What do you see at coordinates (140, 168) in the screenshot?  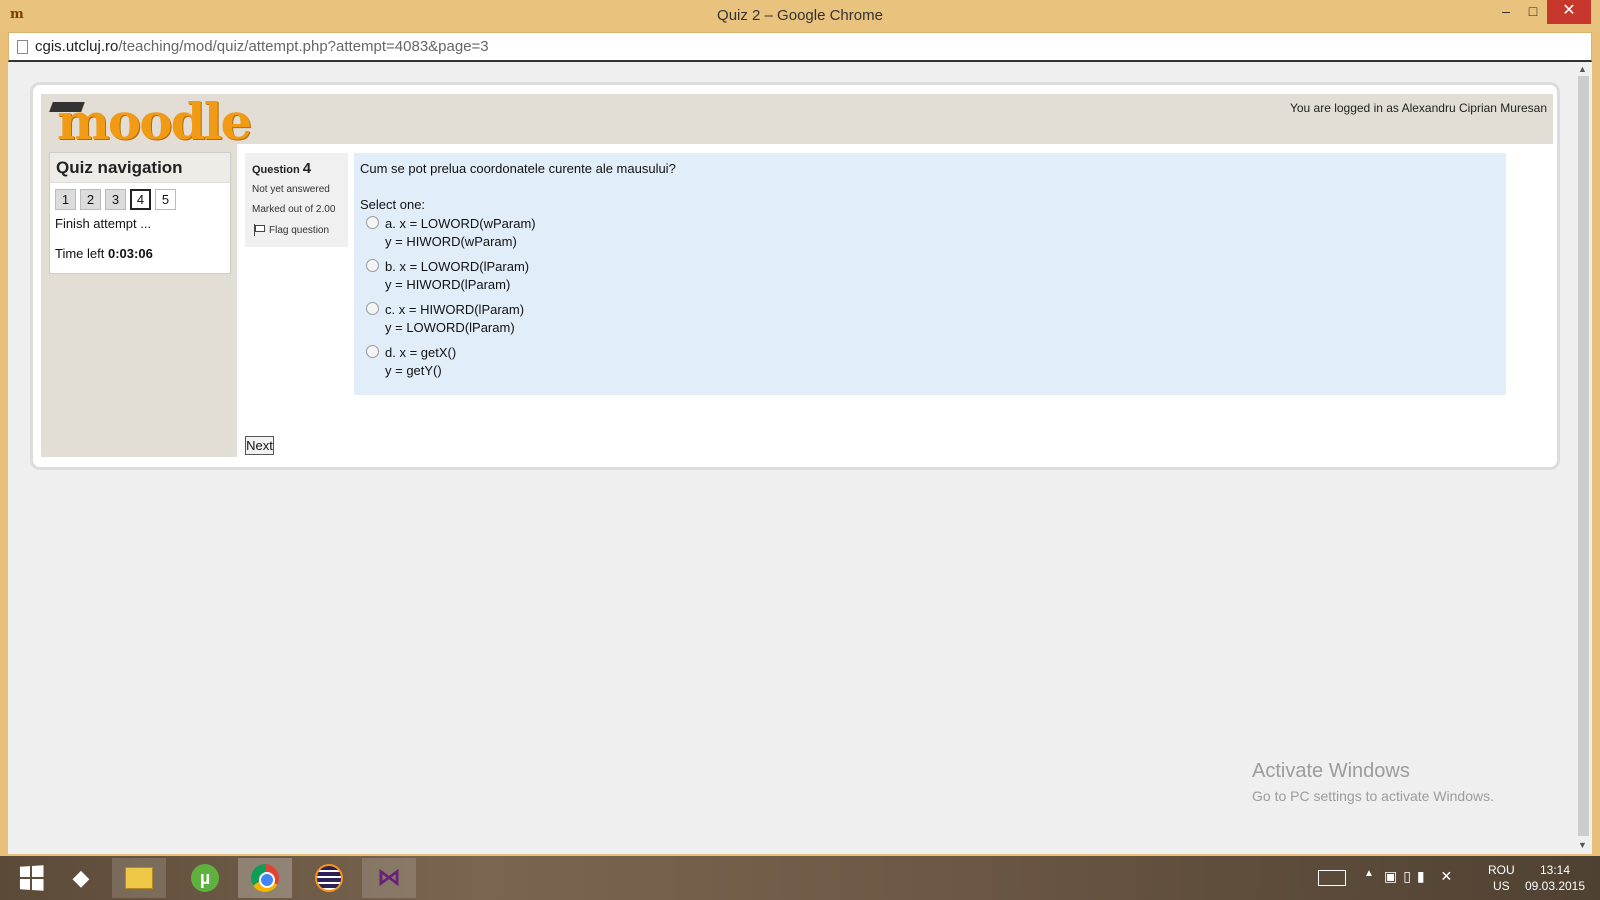 I see `quiz-navigation-title: Quiz navigation` at bounding box center [140, 168].